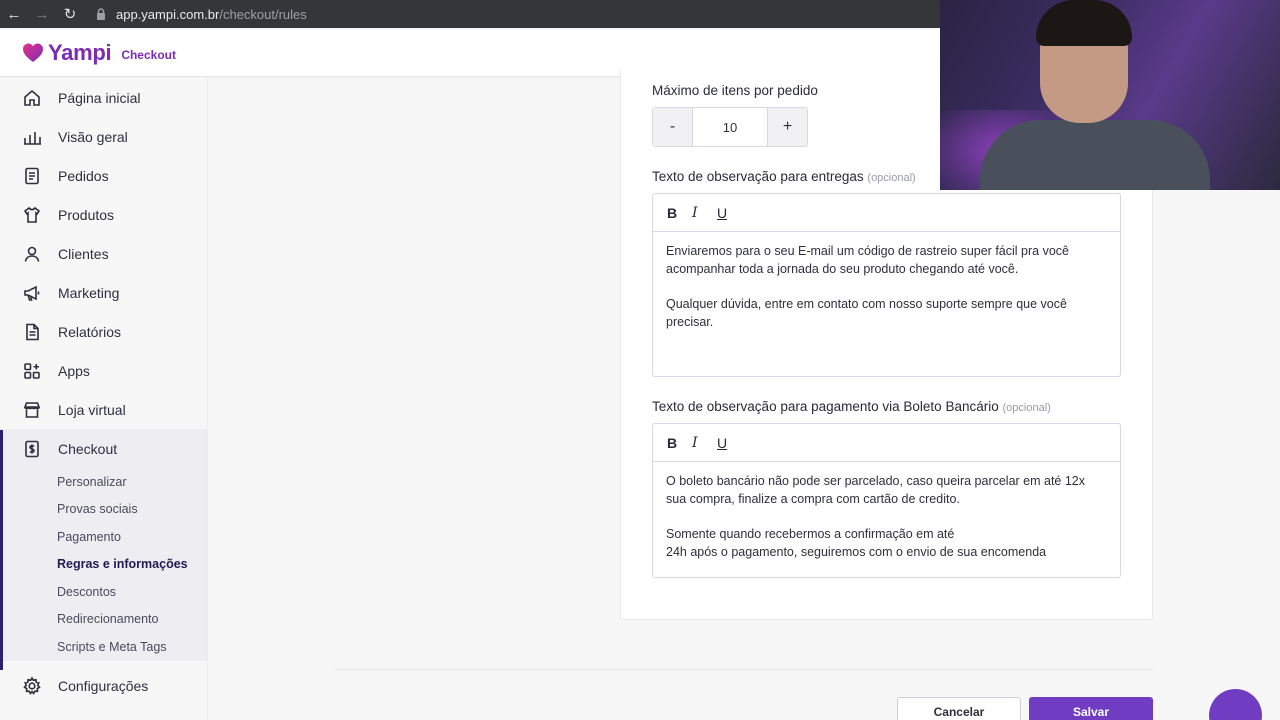 This screenshot has height=720, width=1280. Describe the element at coordinates (1235, 704) in the screenshot. I see `chat-widget-button` at that location.